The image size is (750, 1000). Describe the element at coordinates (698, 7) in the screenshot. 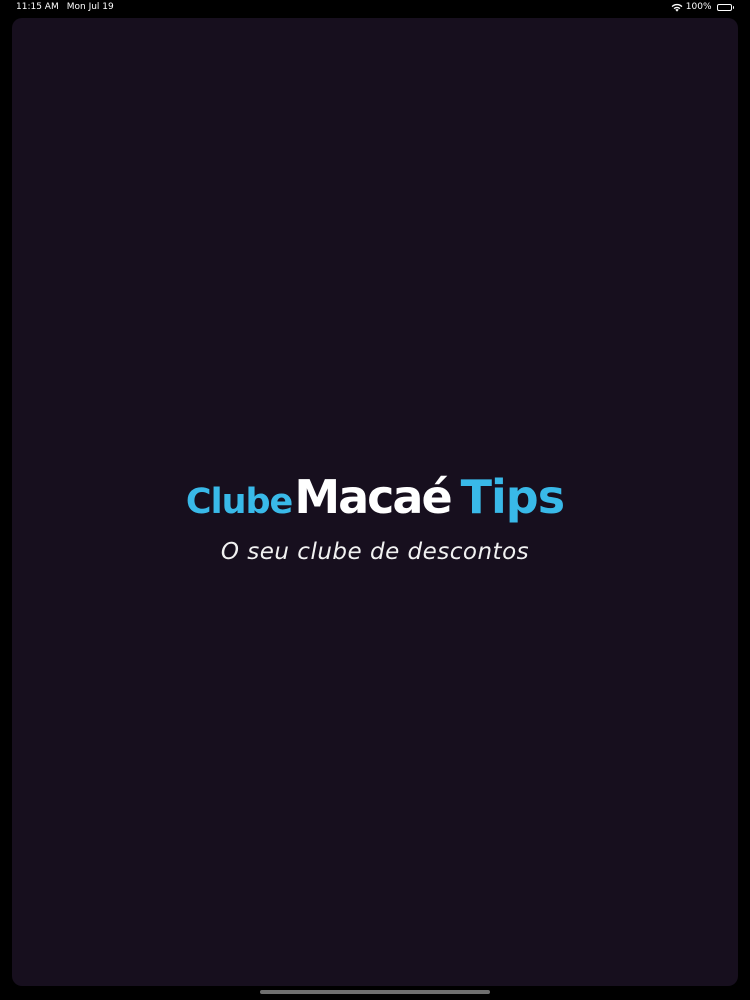

I see `battery-percent: 100%` at that location.